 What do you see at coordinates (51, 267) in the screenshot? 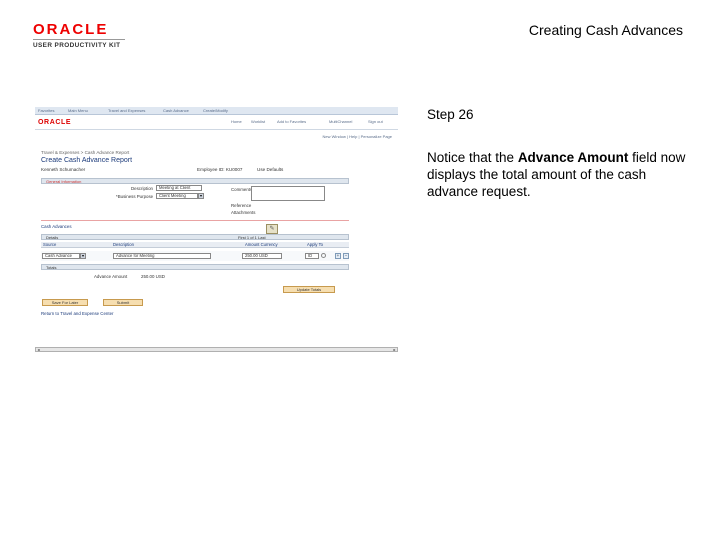
I see `totals-label: Totals` at bounding box center [51, 267].